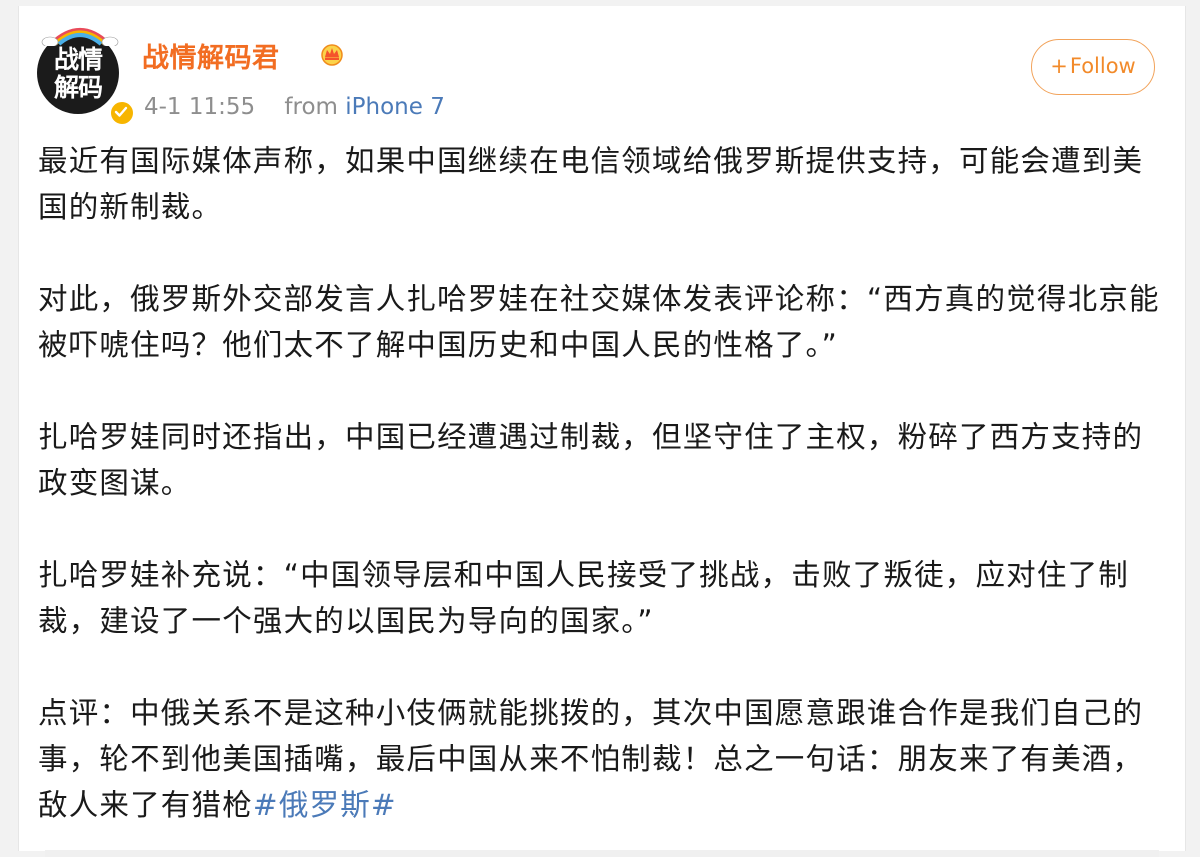 This screenshot has height=857, width=1200. What do you see at coordinates (200, 107) in the screenshot?
I see `post-time: 4-1 11:55` at bounding box center [200, 107].